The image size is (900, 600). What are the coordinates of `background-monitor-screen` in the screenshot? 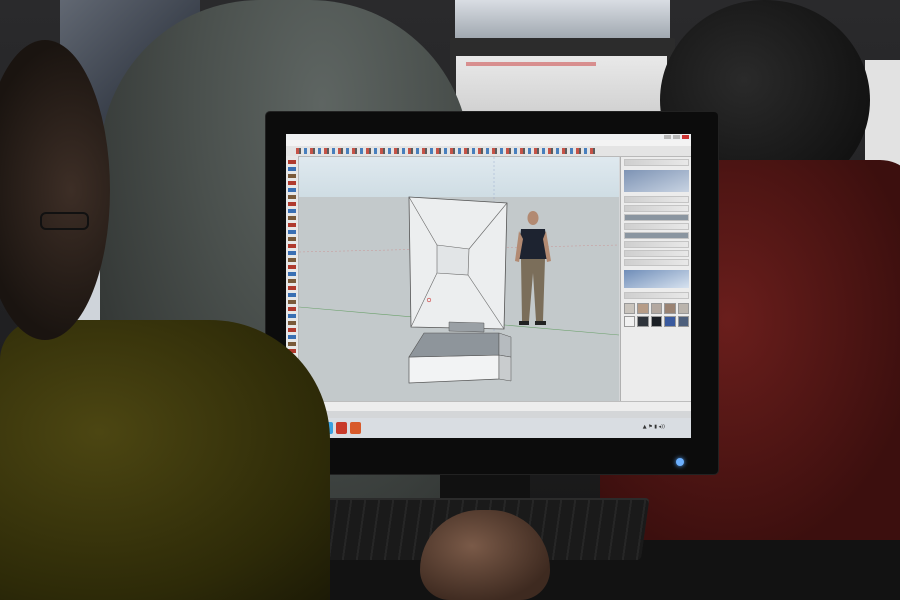 It's located at (561, 87).